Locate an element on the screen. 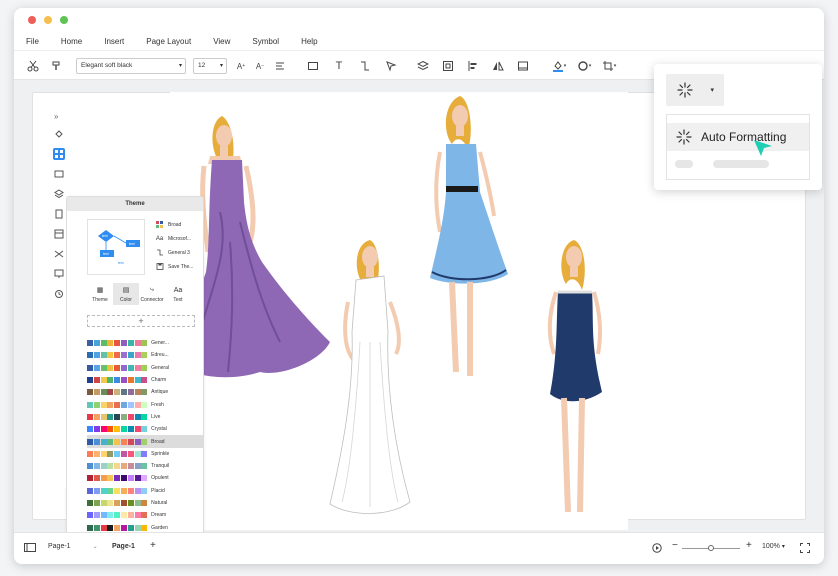  page-selector: Page-1 ⌄ is located at coordinates (73, 546).